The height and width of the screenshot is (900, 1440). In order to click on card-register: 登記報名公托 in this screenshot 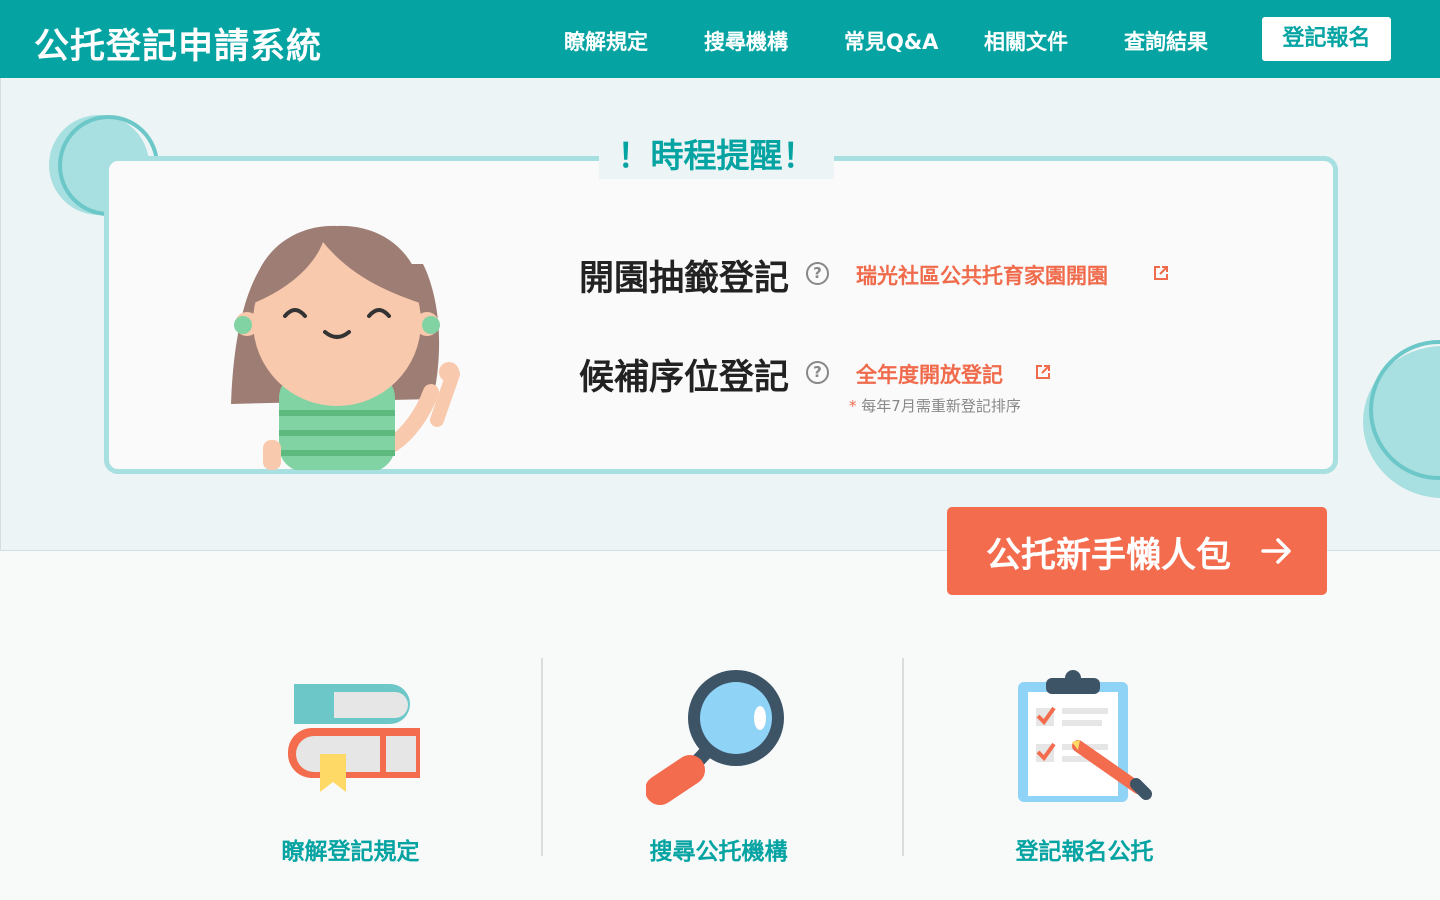, I will do `click(1084, 770)`.